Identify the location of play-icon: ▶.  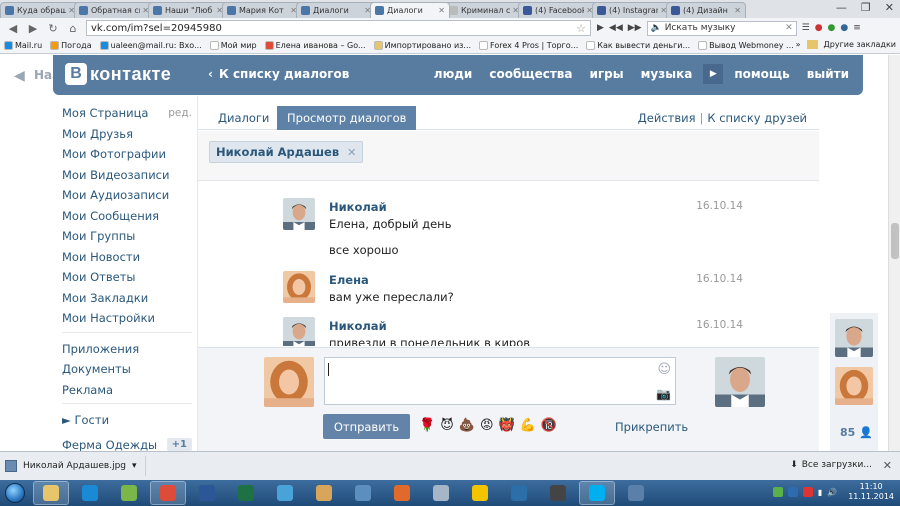
(600, 28).